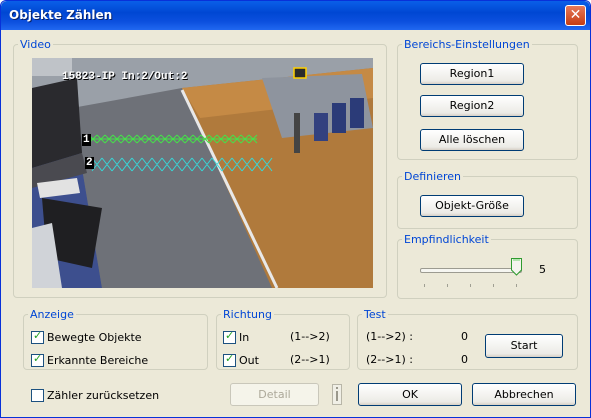 The width and height of the screenshot is (591, 418). Describe the element at coordinates (249, 360) in the screenshot. I see `direction-out-label: Out` at that location.